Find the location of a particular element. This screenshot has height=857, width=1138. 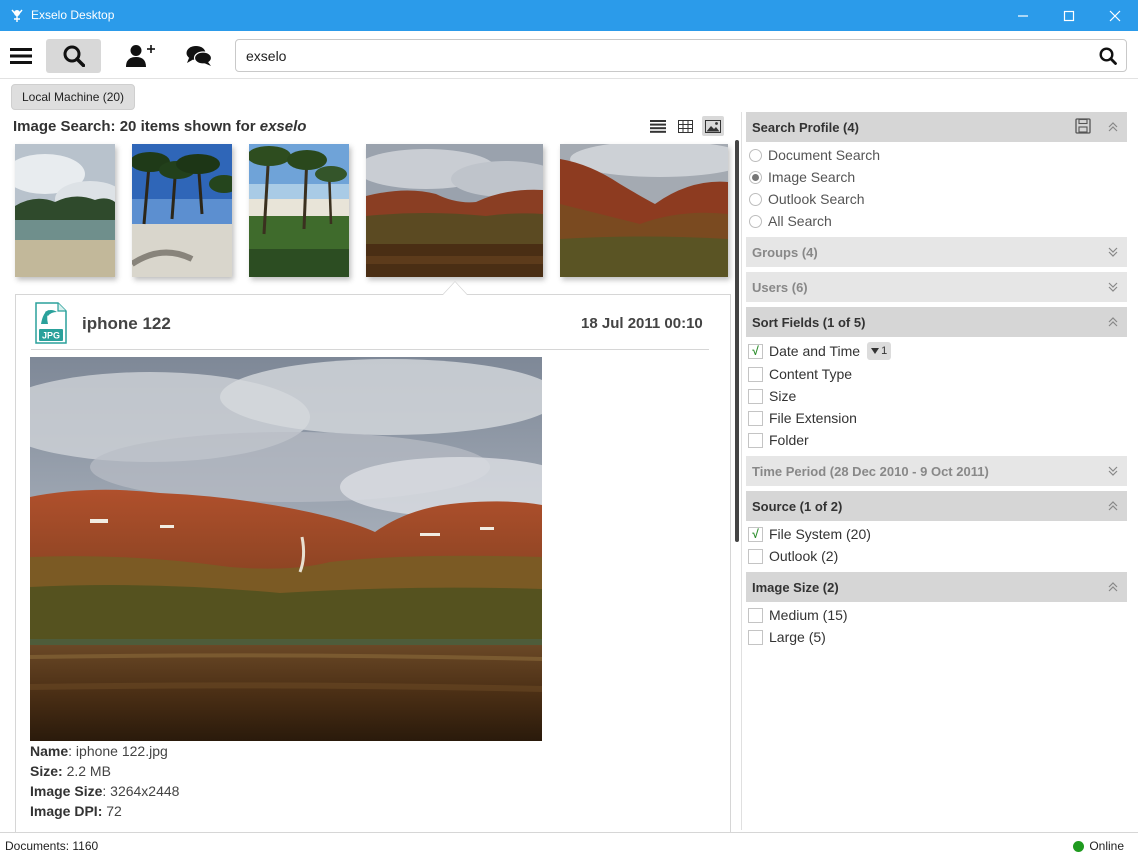

add-user-button is located at coordinates (141, 56).